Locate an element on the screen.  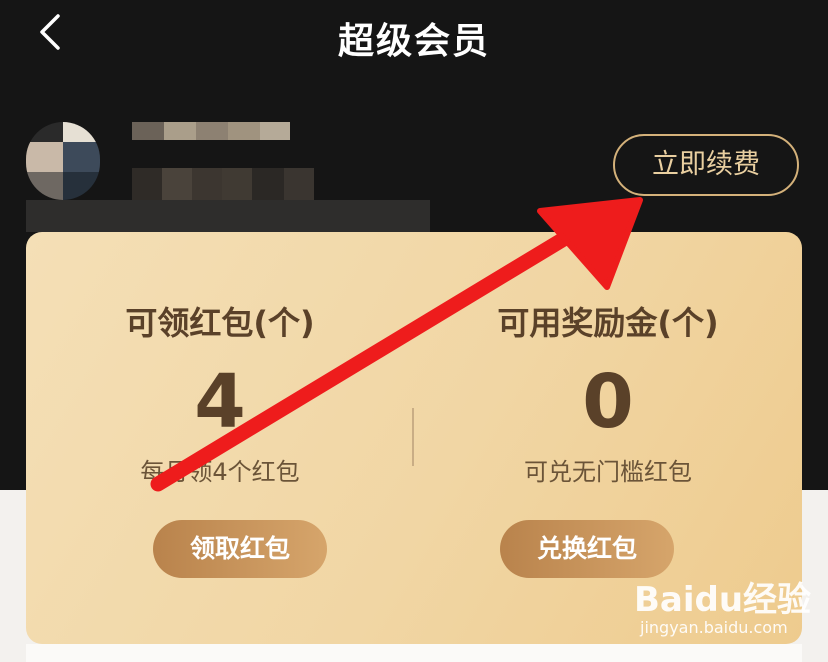
baidu-logo: Baidu经验 is located at coordinates (723, 600).